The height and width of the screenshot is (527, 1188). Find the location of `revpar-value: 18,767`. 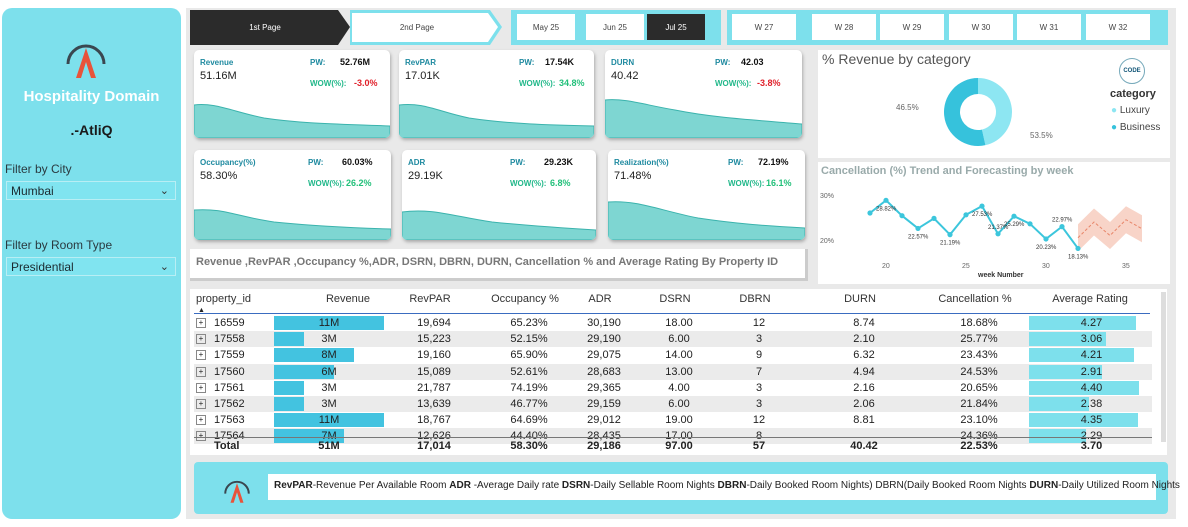

revpar-value: 18,767 is located at coordinates (434, 420).